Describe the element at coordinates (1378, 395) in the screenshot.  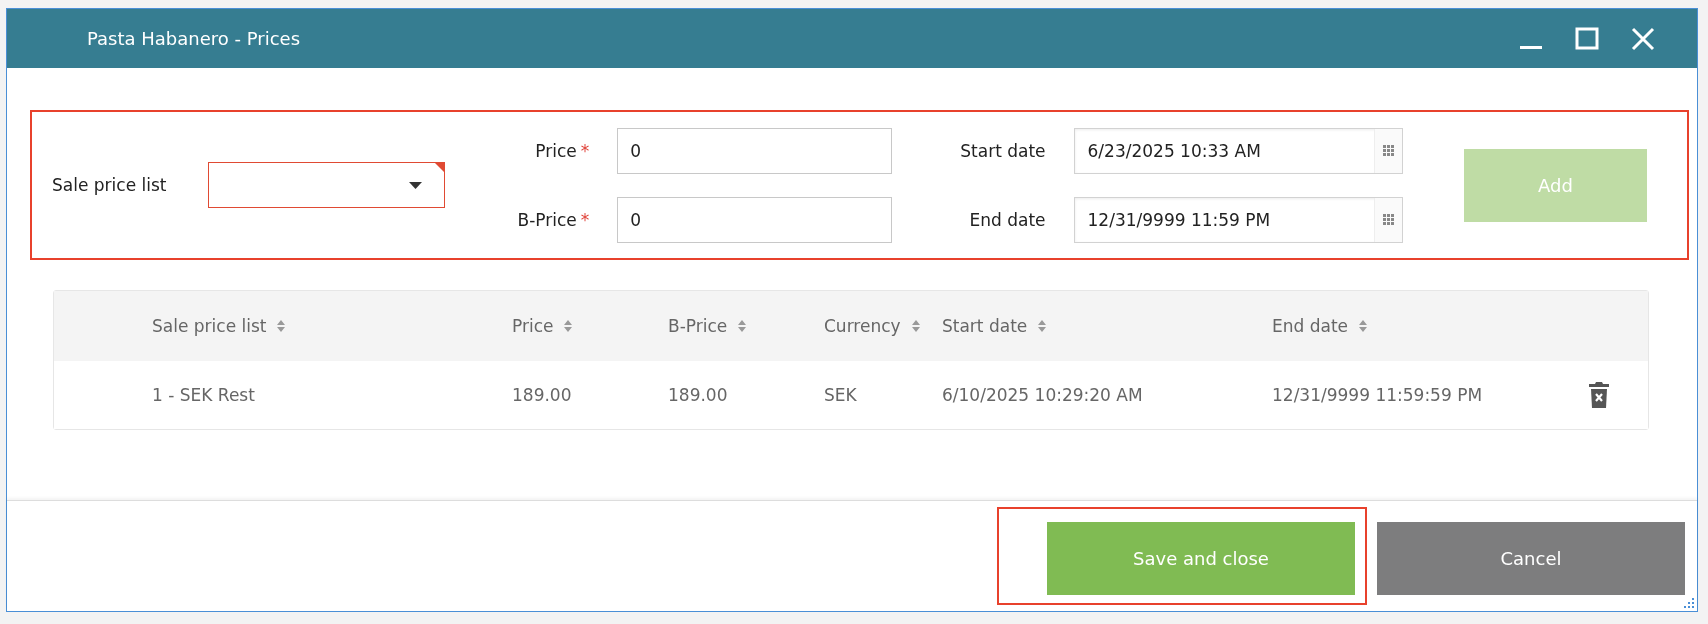
I see `table-cell-text: 12/31/9999 11:59:59 PM` at that location.